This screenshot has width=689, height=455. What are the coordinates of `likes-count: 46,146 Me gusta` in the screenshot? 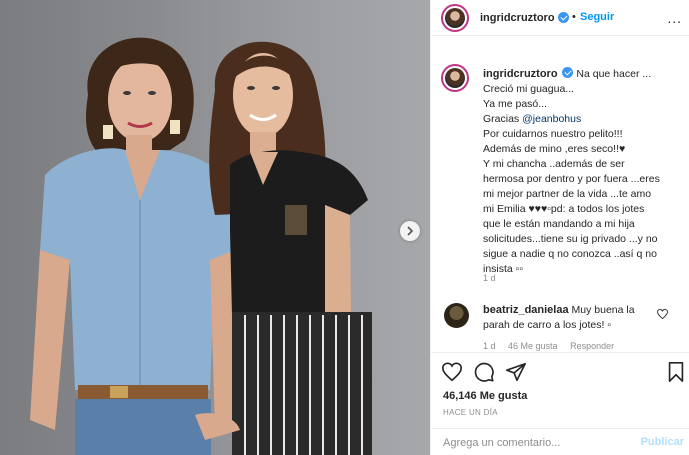 It's located at (485, 396).